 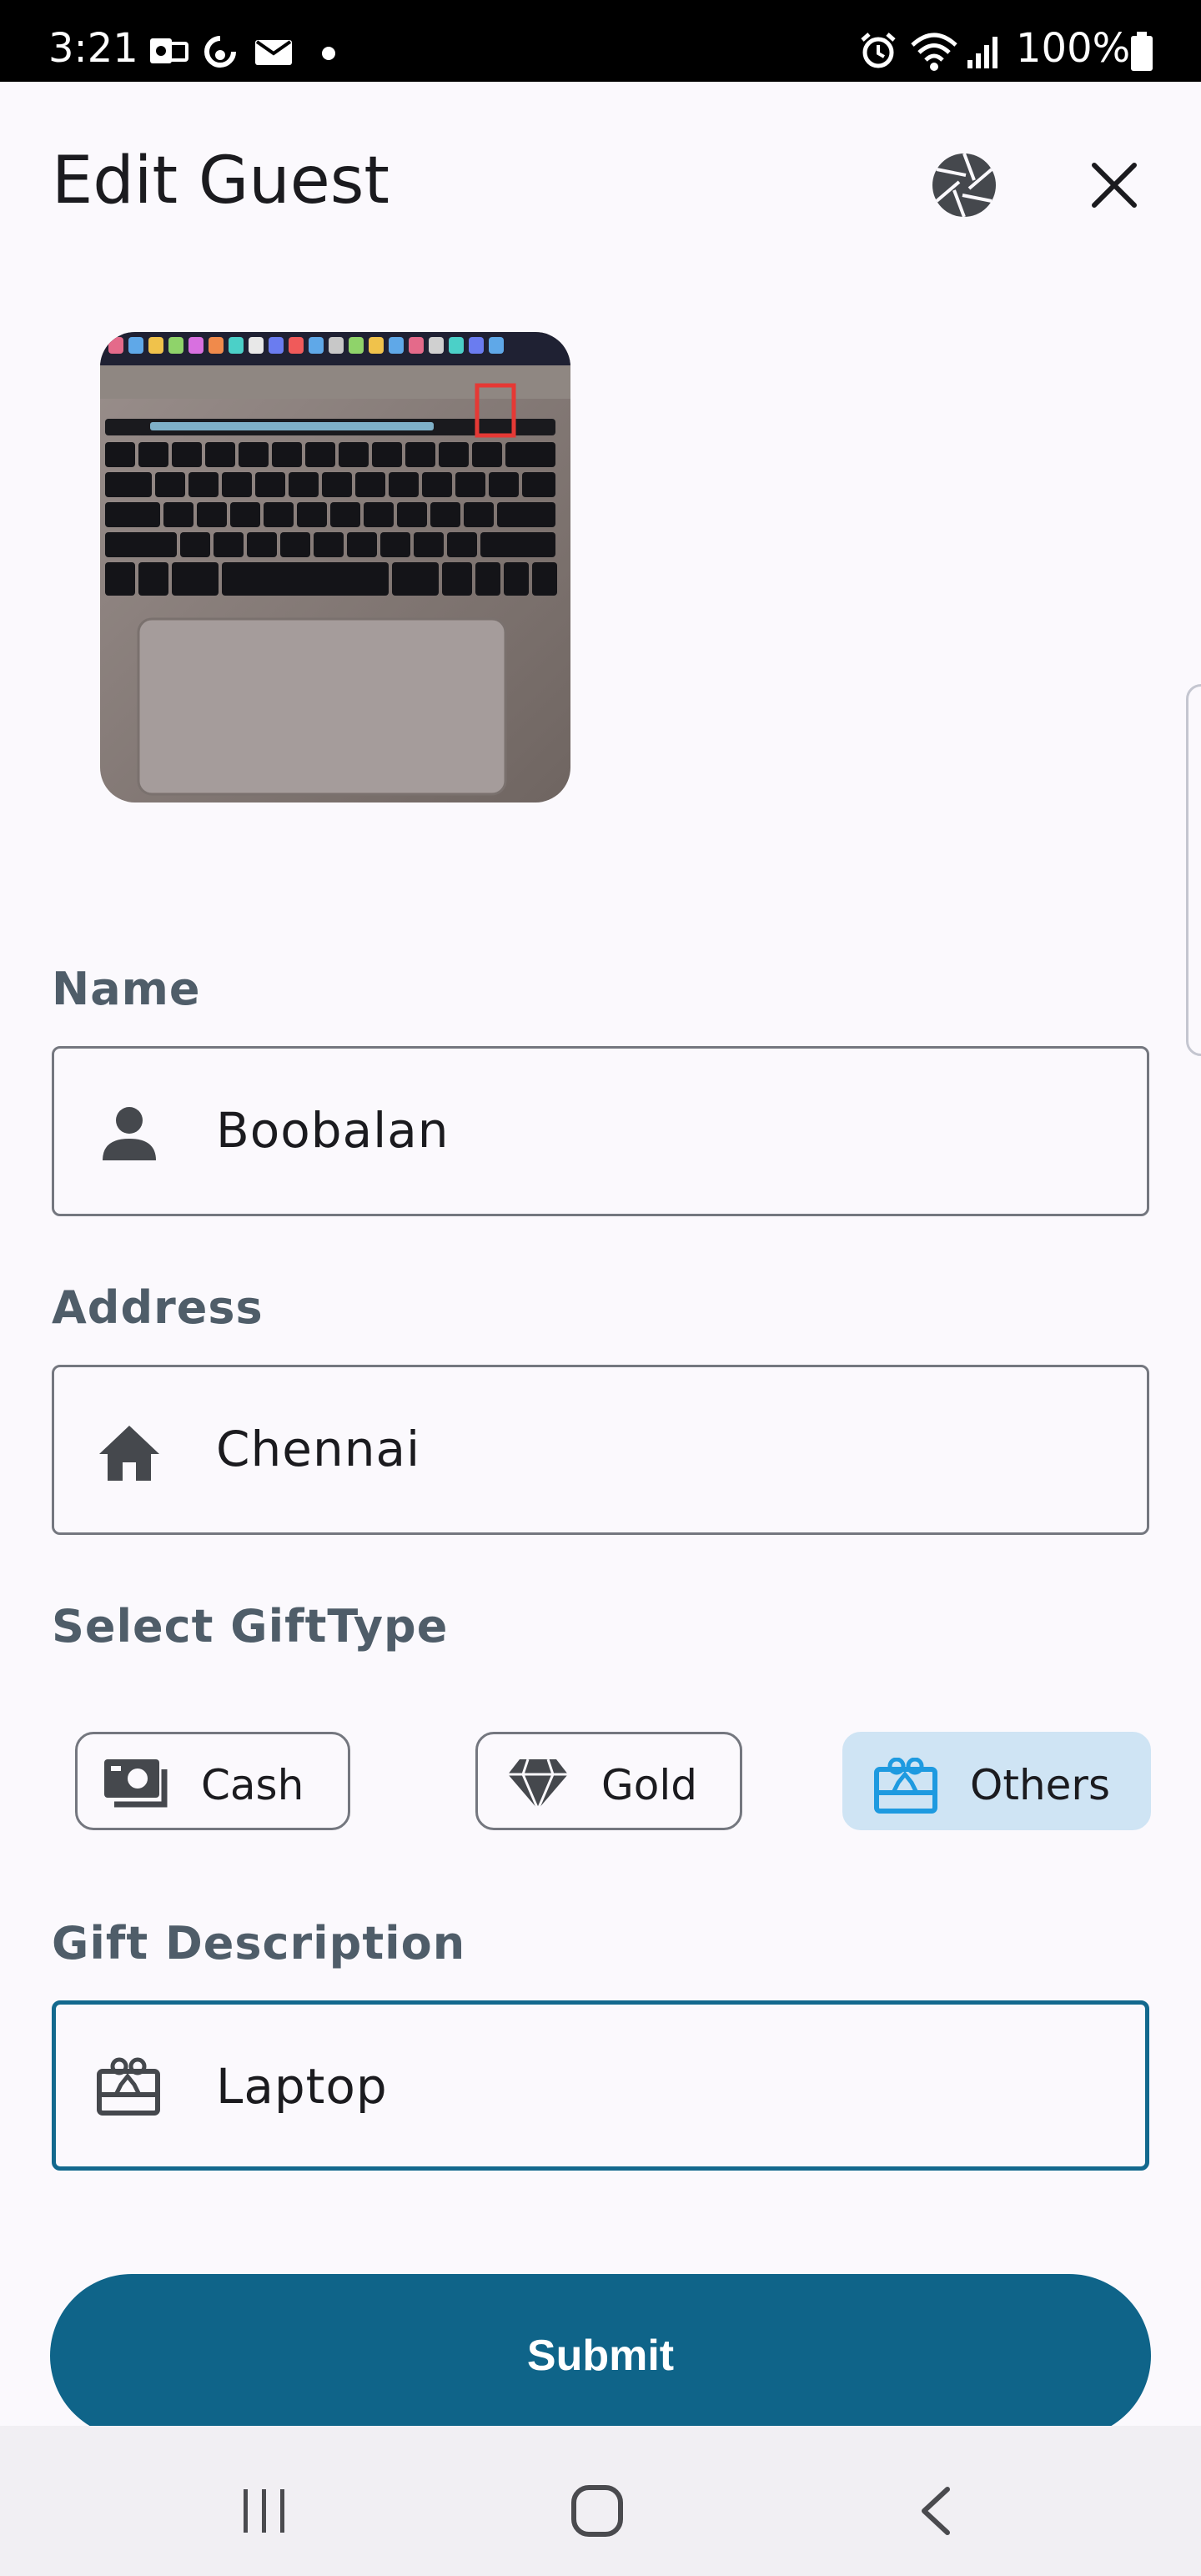 I want to click on signal-icon, so click(x=982, y=52).